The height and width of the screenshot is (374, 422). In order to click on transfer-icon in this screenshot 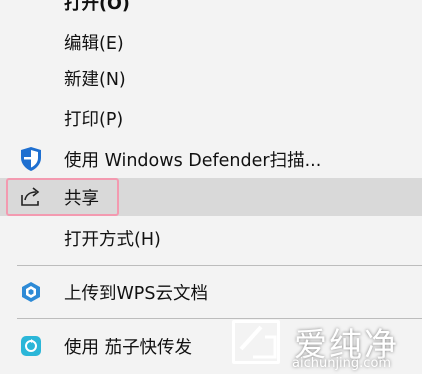, I will do `click(31, 346)`.